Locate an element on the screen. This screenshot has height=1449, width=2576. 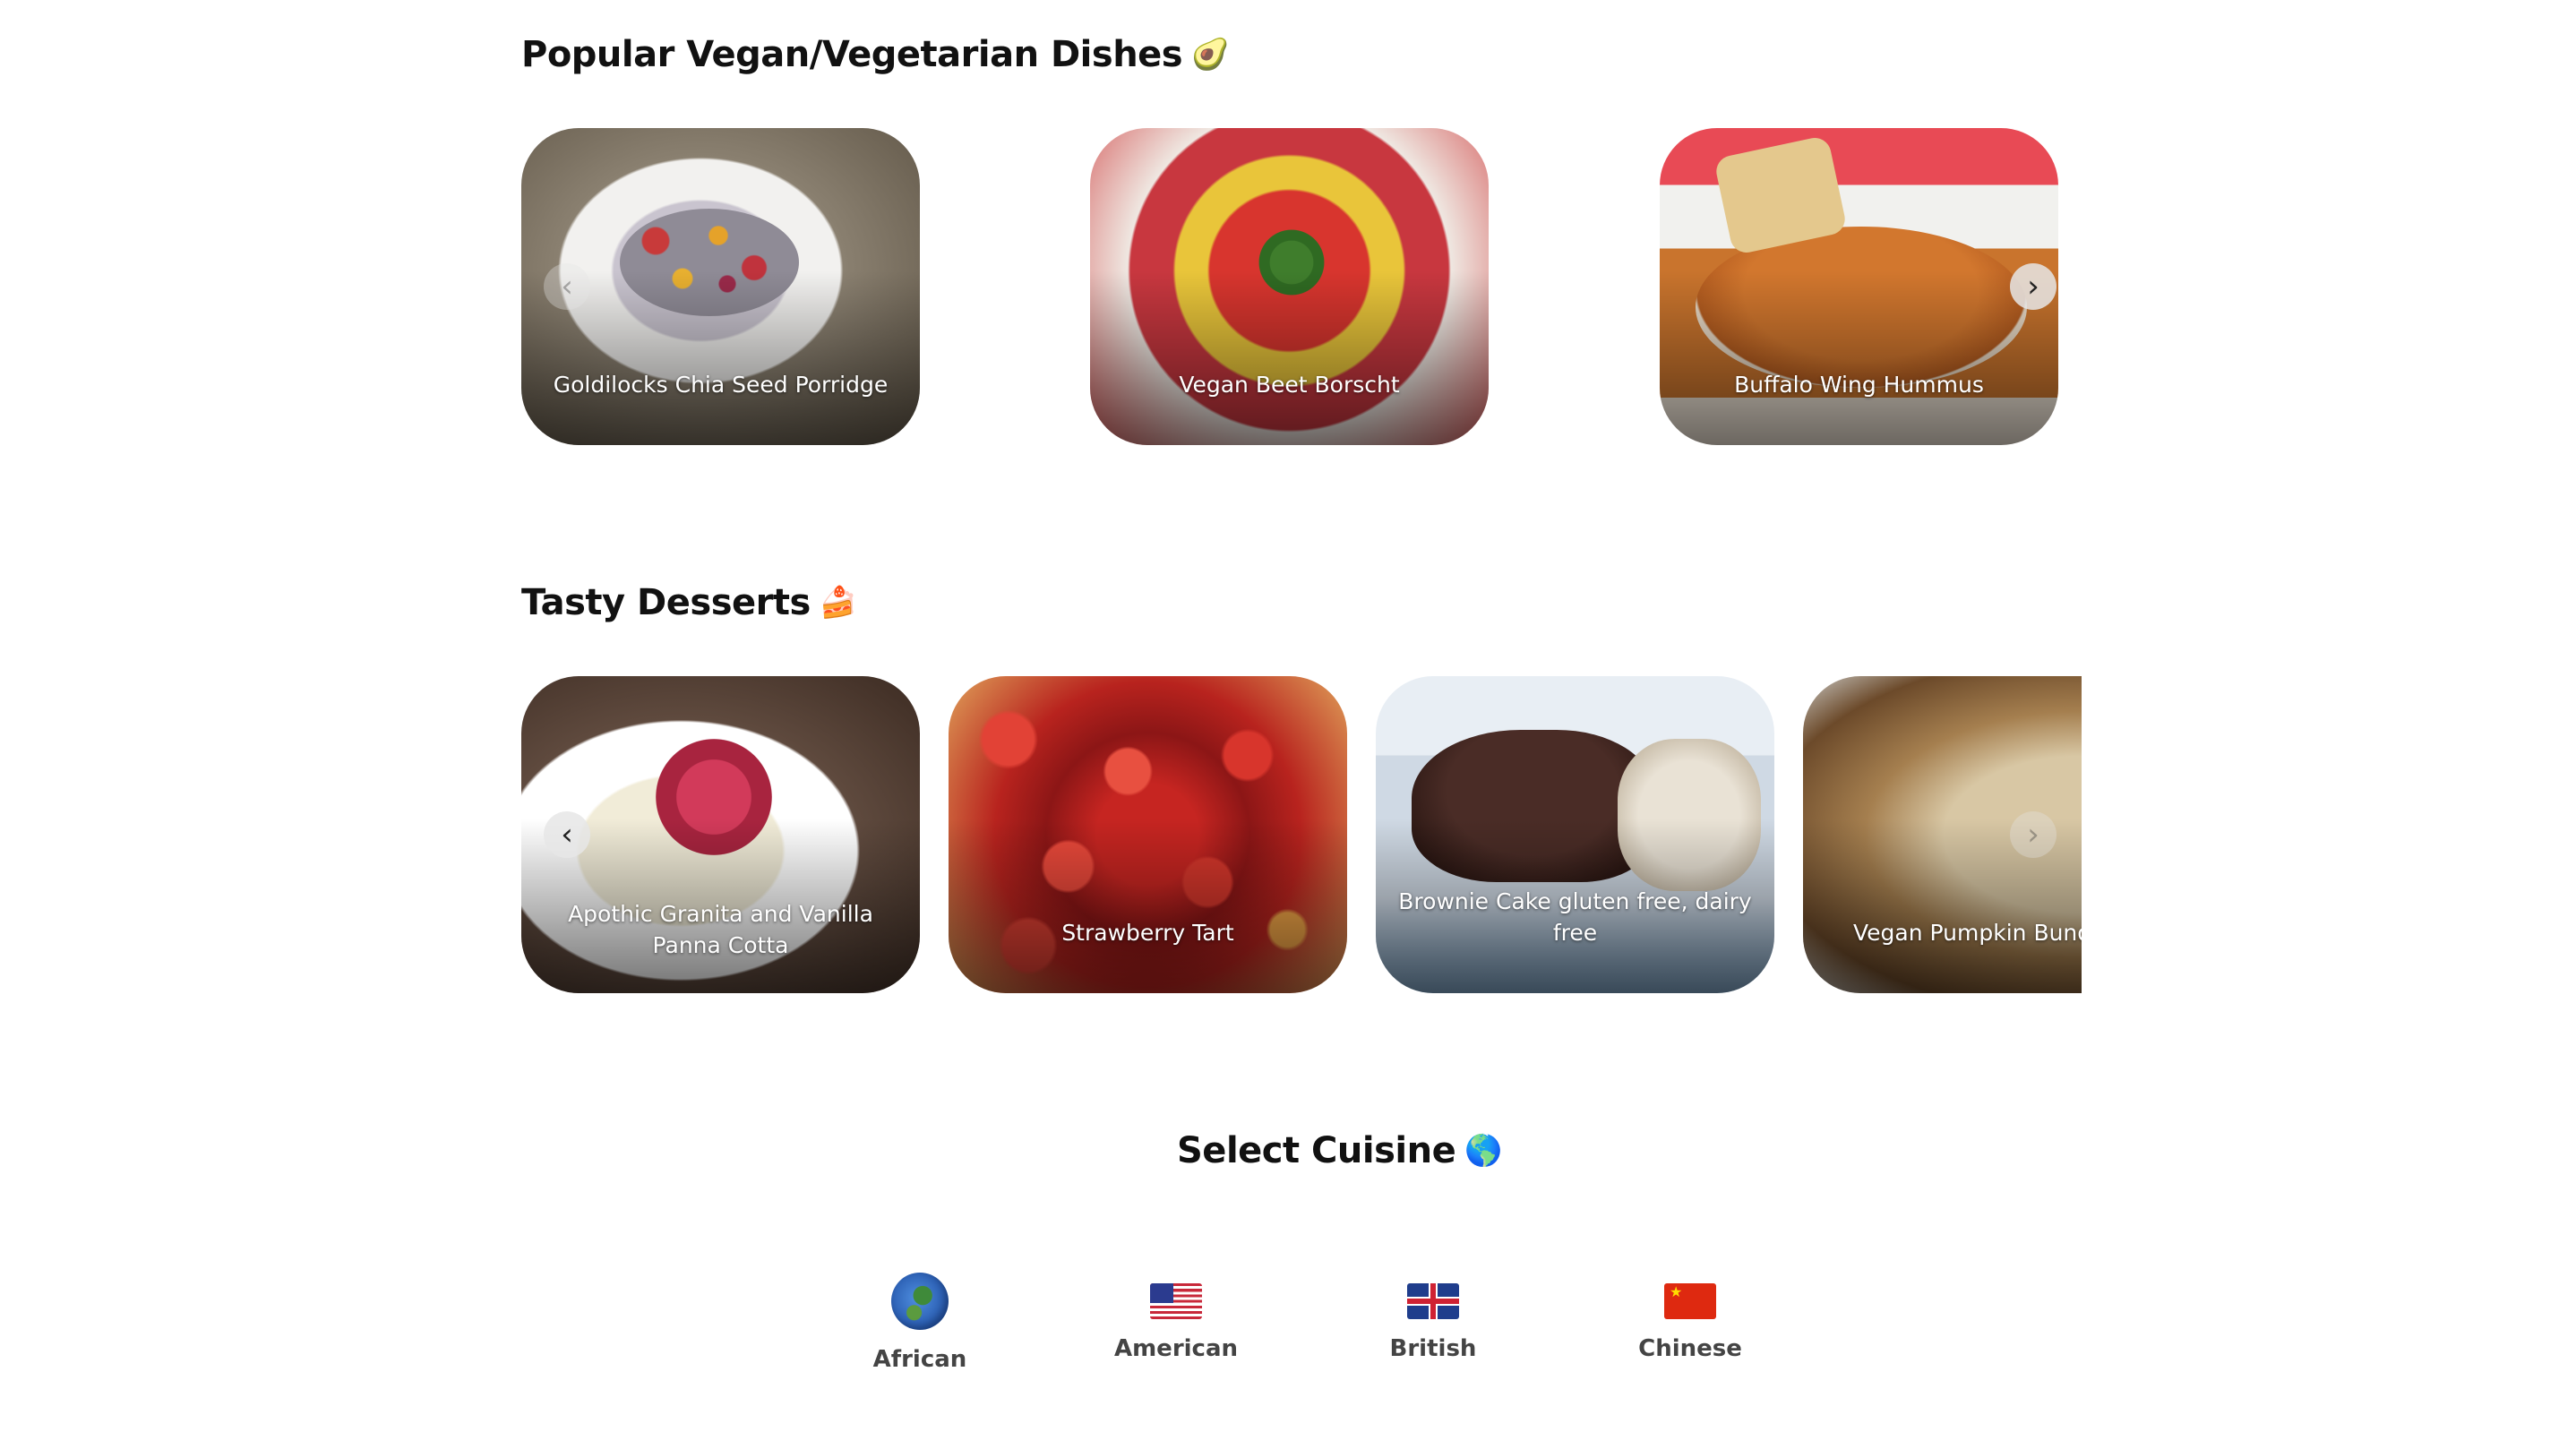
vegan-section-title: Popular Vegan/Vegetarian Dishes 🥑 is located at coordinates (875, 54).